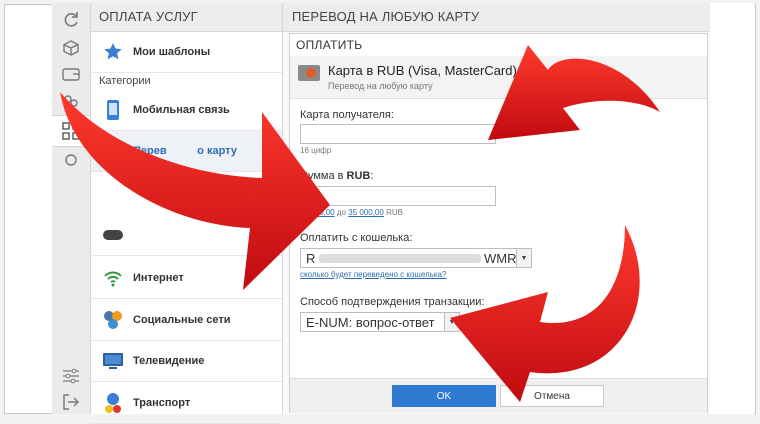  What do you see at coordinates (162, 403) in the screenshot?
I see `service-label-transport: Транспорт` at bounding box center [162, 403].